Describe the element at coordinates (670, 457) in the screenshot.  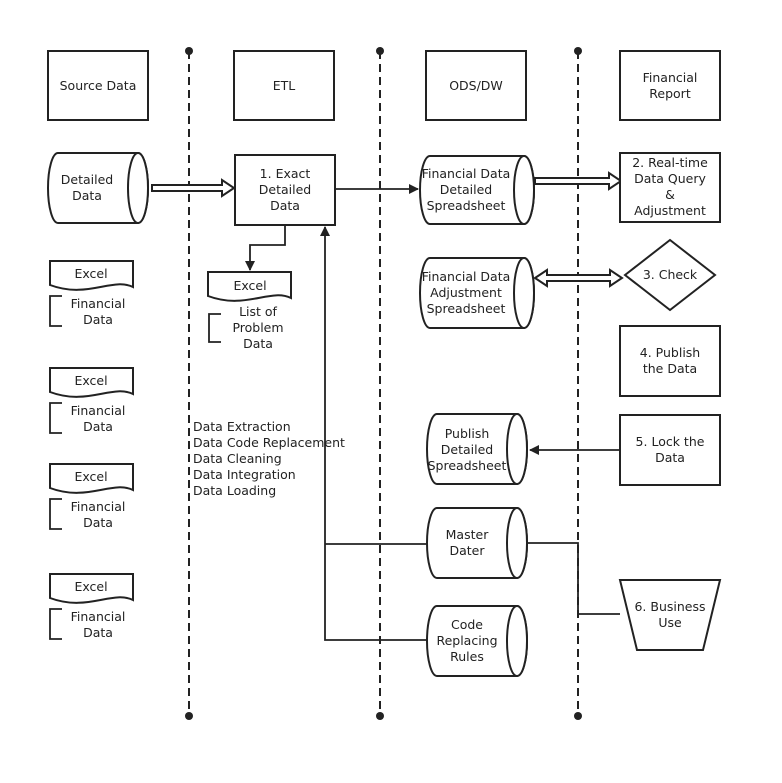
I see `step5-text: Data` at that location.